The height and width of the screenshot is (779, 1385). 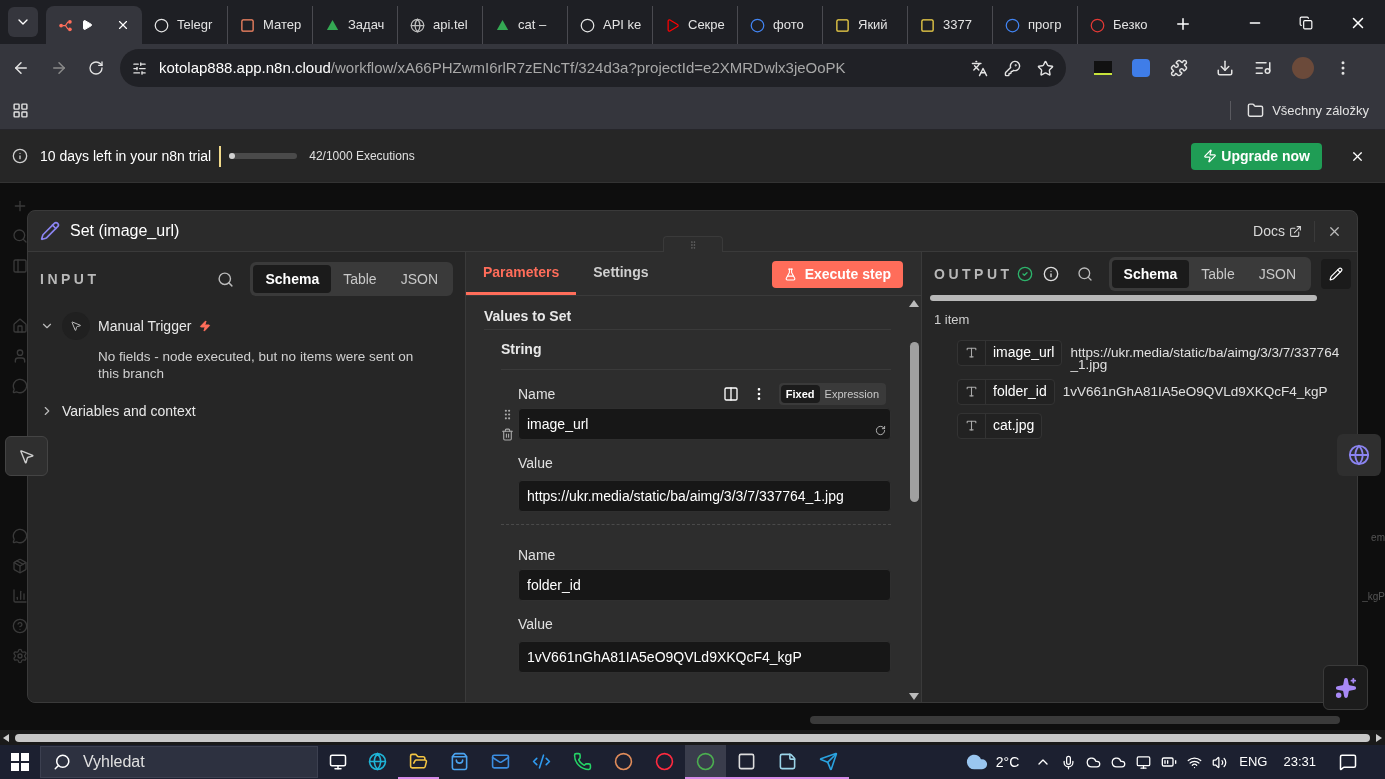 I want to click on apps-icon, so click(x=20, y=110).